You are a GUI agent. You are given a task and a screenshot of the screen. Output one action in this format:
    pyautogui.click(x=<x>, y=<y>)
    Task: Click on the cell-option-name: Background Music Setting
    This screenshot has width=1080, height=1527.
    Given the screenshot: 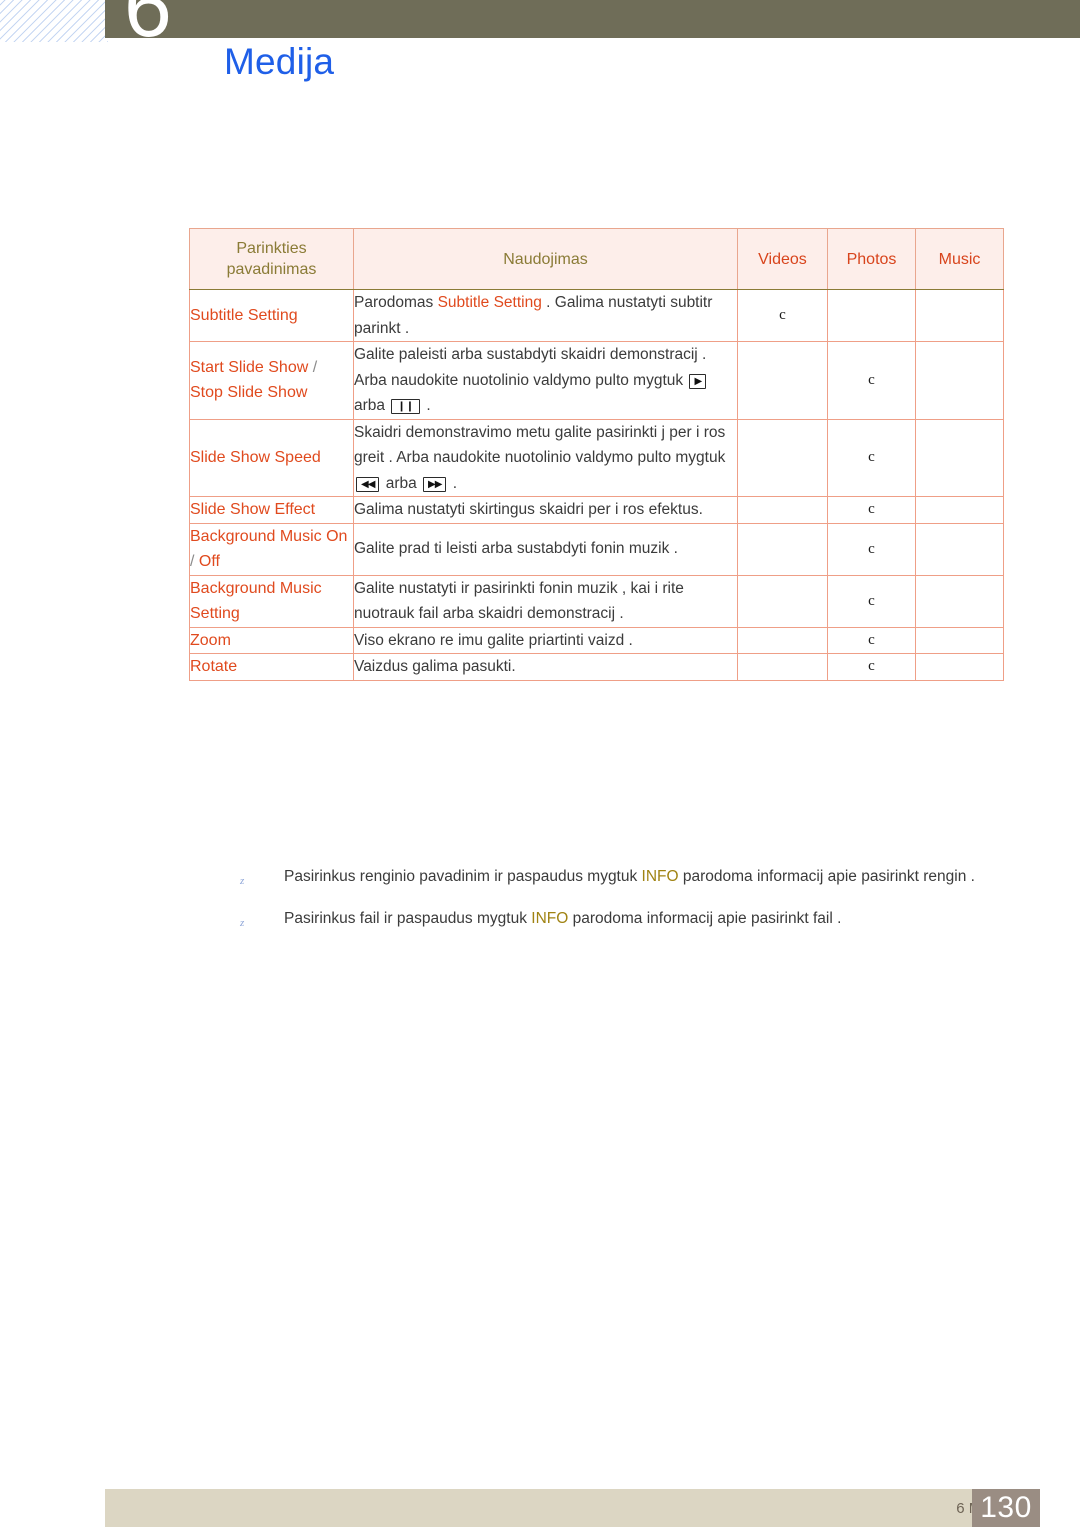 What is the action you would take?
    pyautogui.click(x=271, y=601)
    